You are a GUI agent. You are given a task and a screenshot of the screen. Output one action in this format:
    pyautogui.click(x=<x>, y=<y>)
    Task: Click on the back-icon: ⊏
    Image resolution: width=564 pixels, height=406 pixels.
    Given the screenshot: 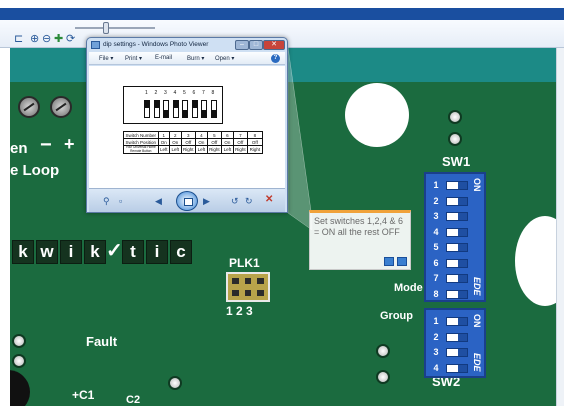 What is the action you would take?
    pyautogui.click(x=18, y=39)
    